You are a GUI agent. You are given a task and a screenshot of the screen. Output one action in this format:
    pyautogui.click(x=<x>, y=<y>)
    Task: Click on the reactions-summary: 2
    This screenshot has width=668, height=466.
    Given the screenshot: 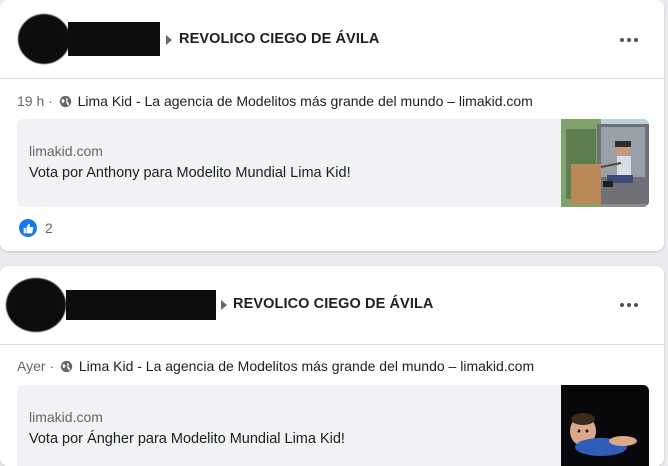 What is the action you would take?
    pyautogui.click(x=36, y=228)
    